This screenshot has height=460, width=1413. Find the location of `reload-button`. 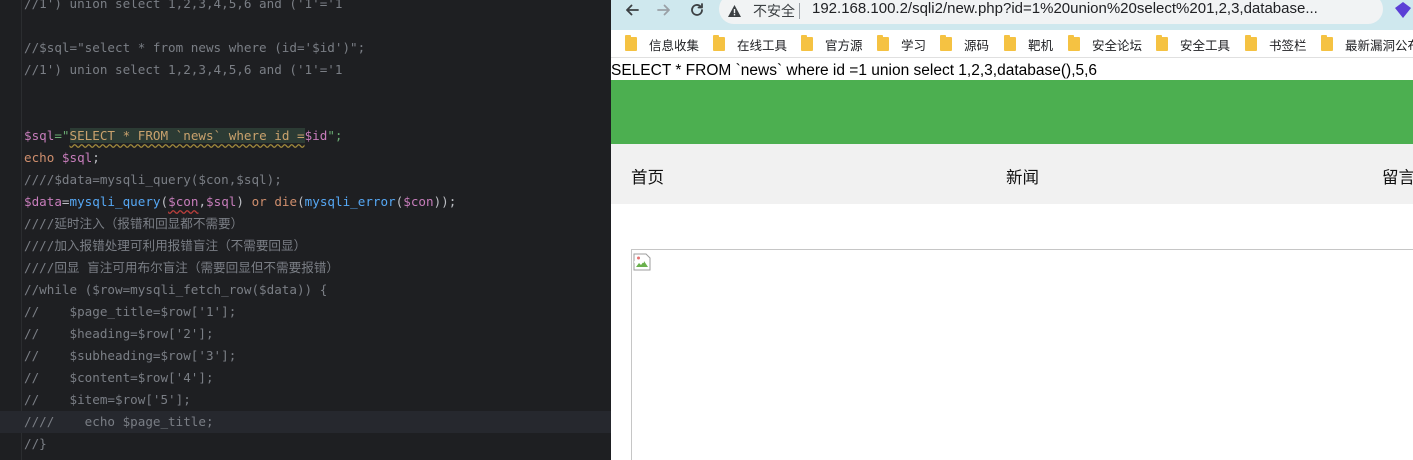

reload-button is located at coordinates (697, 10).